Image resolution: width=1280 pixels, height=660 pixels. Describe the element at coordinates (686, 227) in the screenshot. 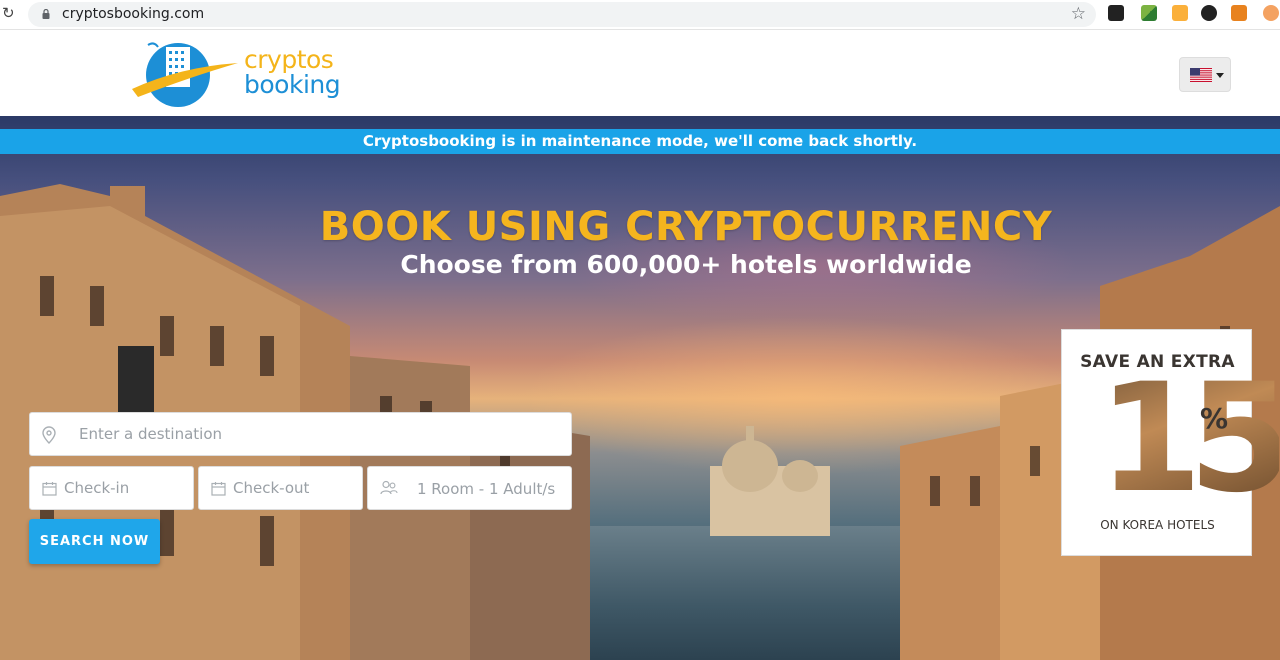

I see `hero-title: BOOK USING CRYPTOCURRENCY` at that location.